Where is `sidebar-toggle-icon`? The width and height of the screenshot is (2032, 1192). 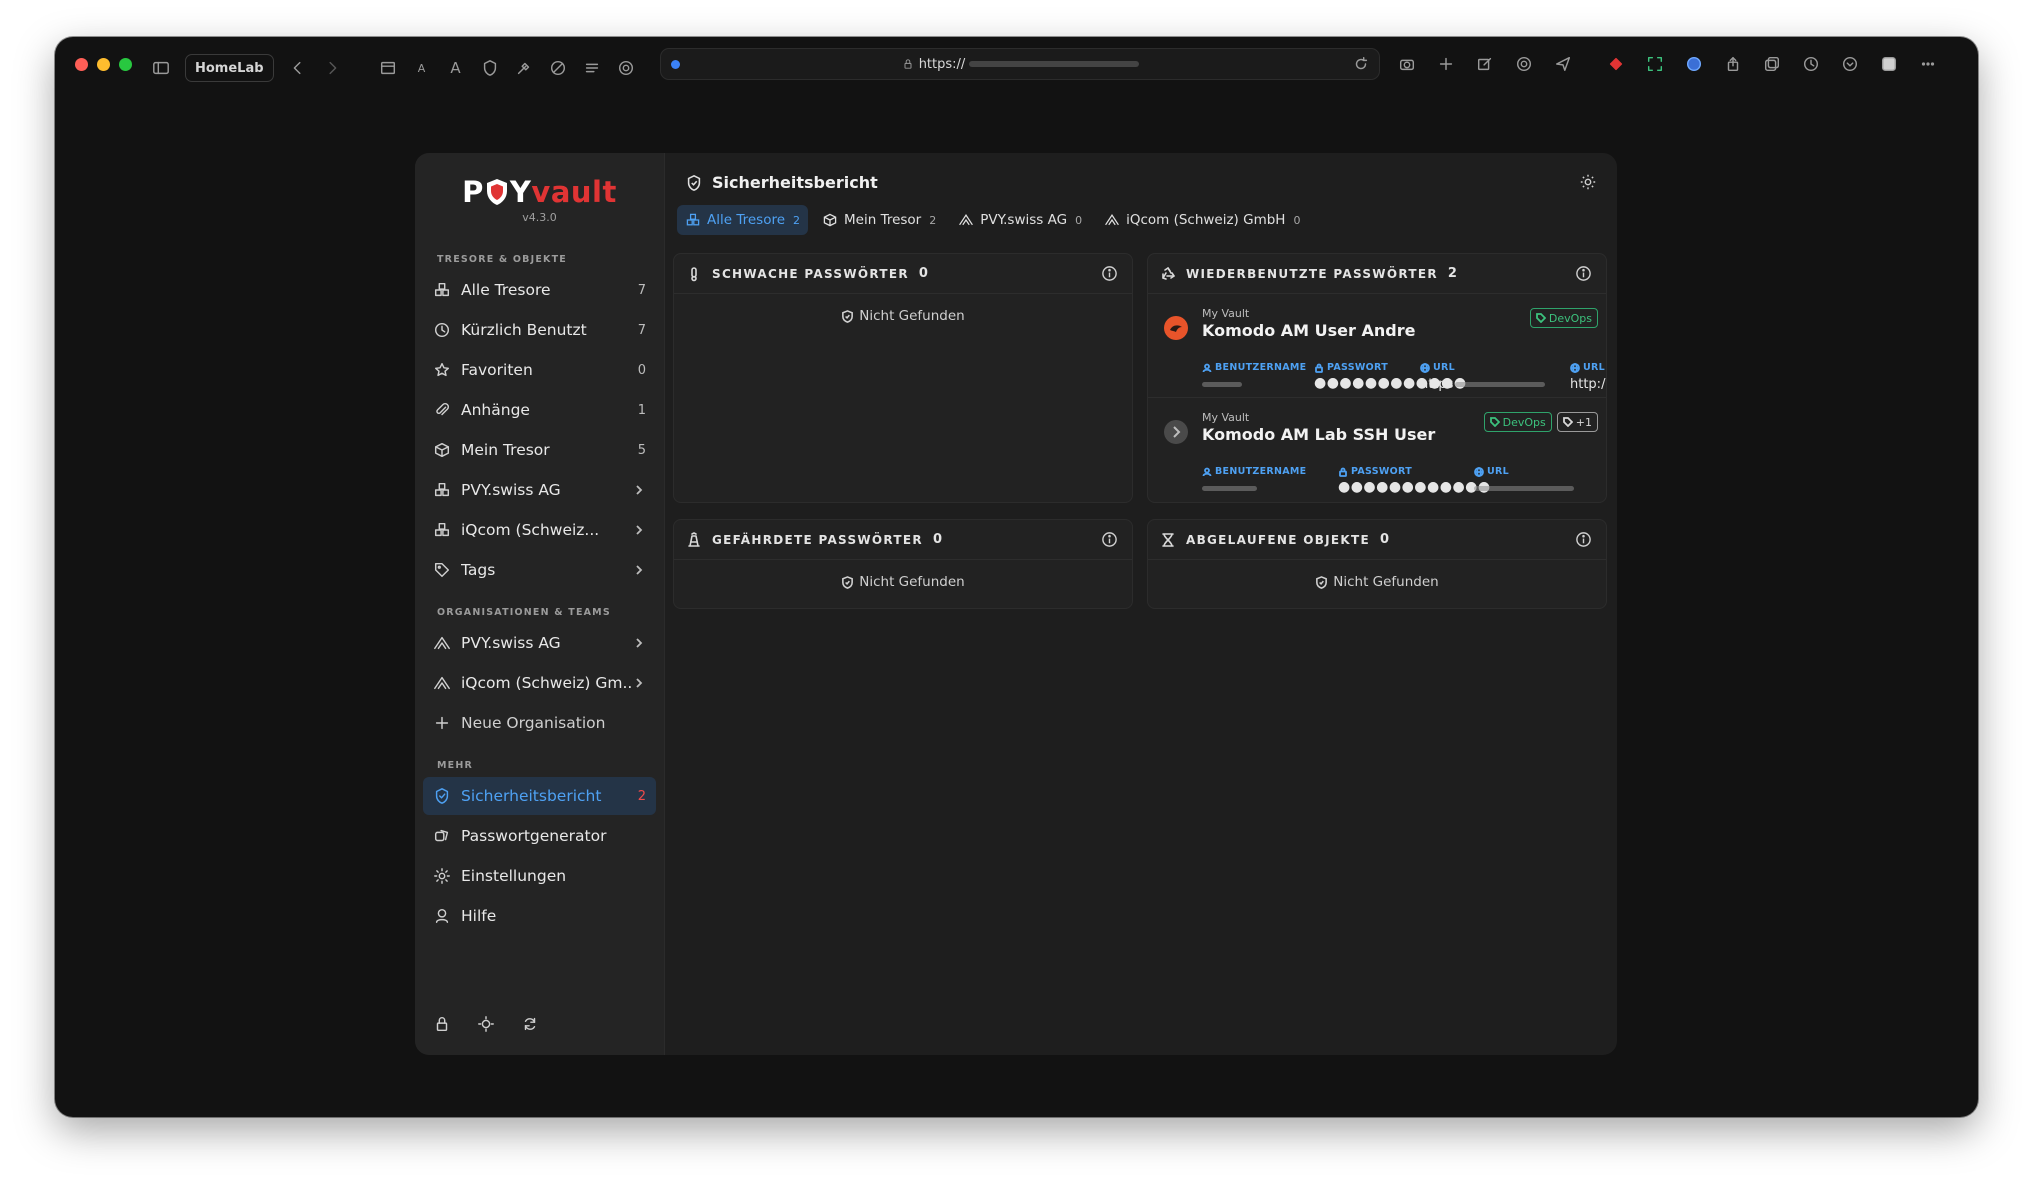 sidebar-toggle-icon is located at coordinates (161, 68).